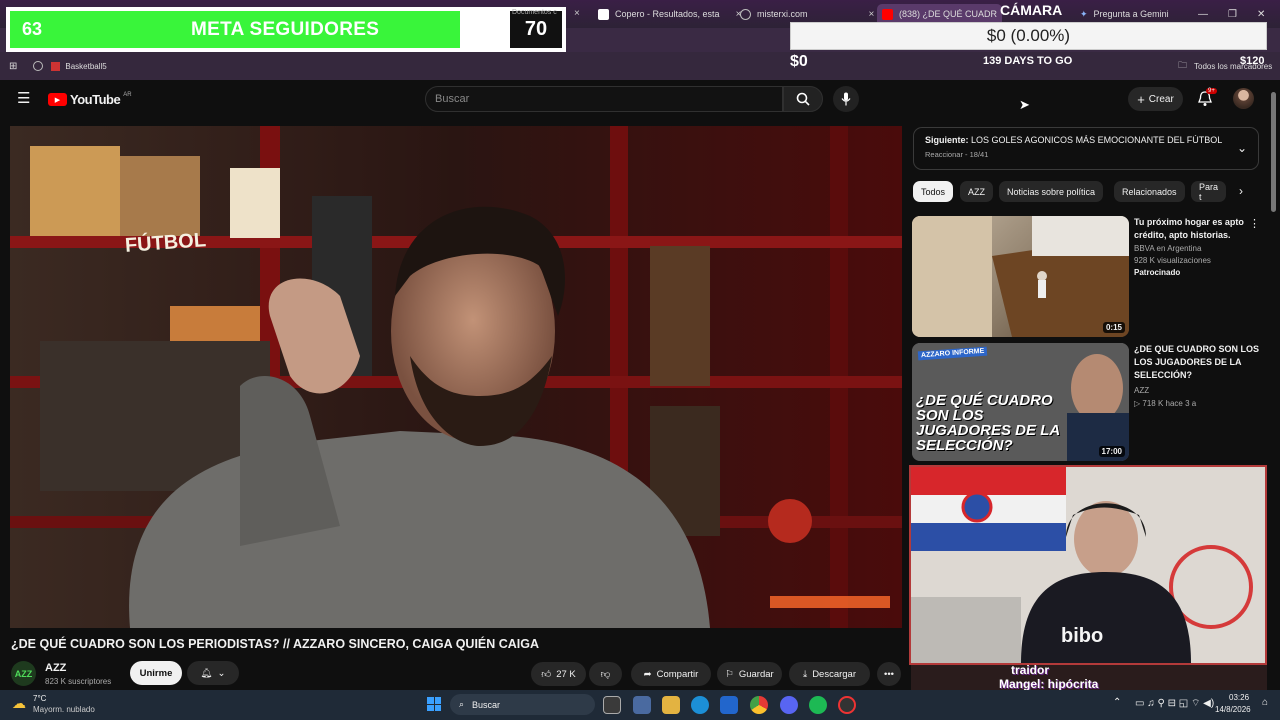  I want to click on tab-gemini: ✦ Pregunta a Gemini, so click(1124, 14).